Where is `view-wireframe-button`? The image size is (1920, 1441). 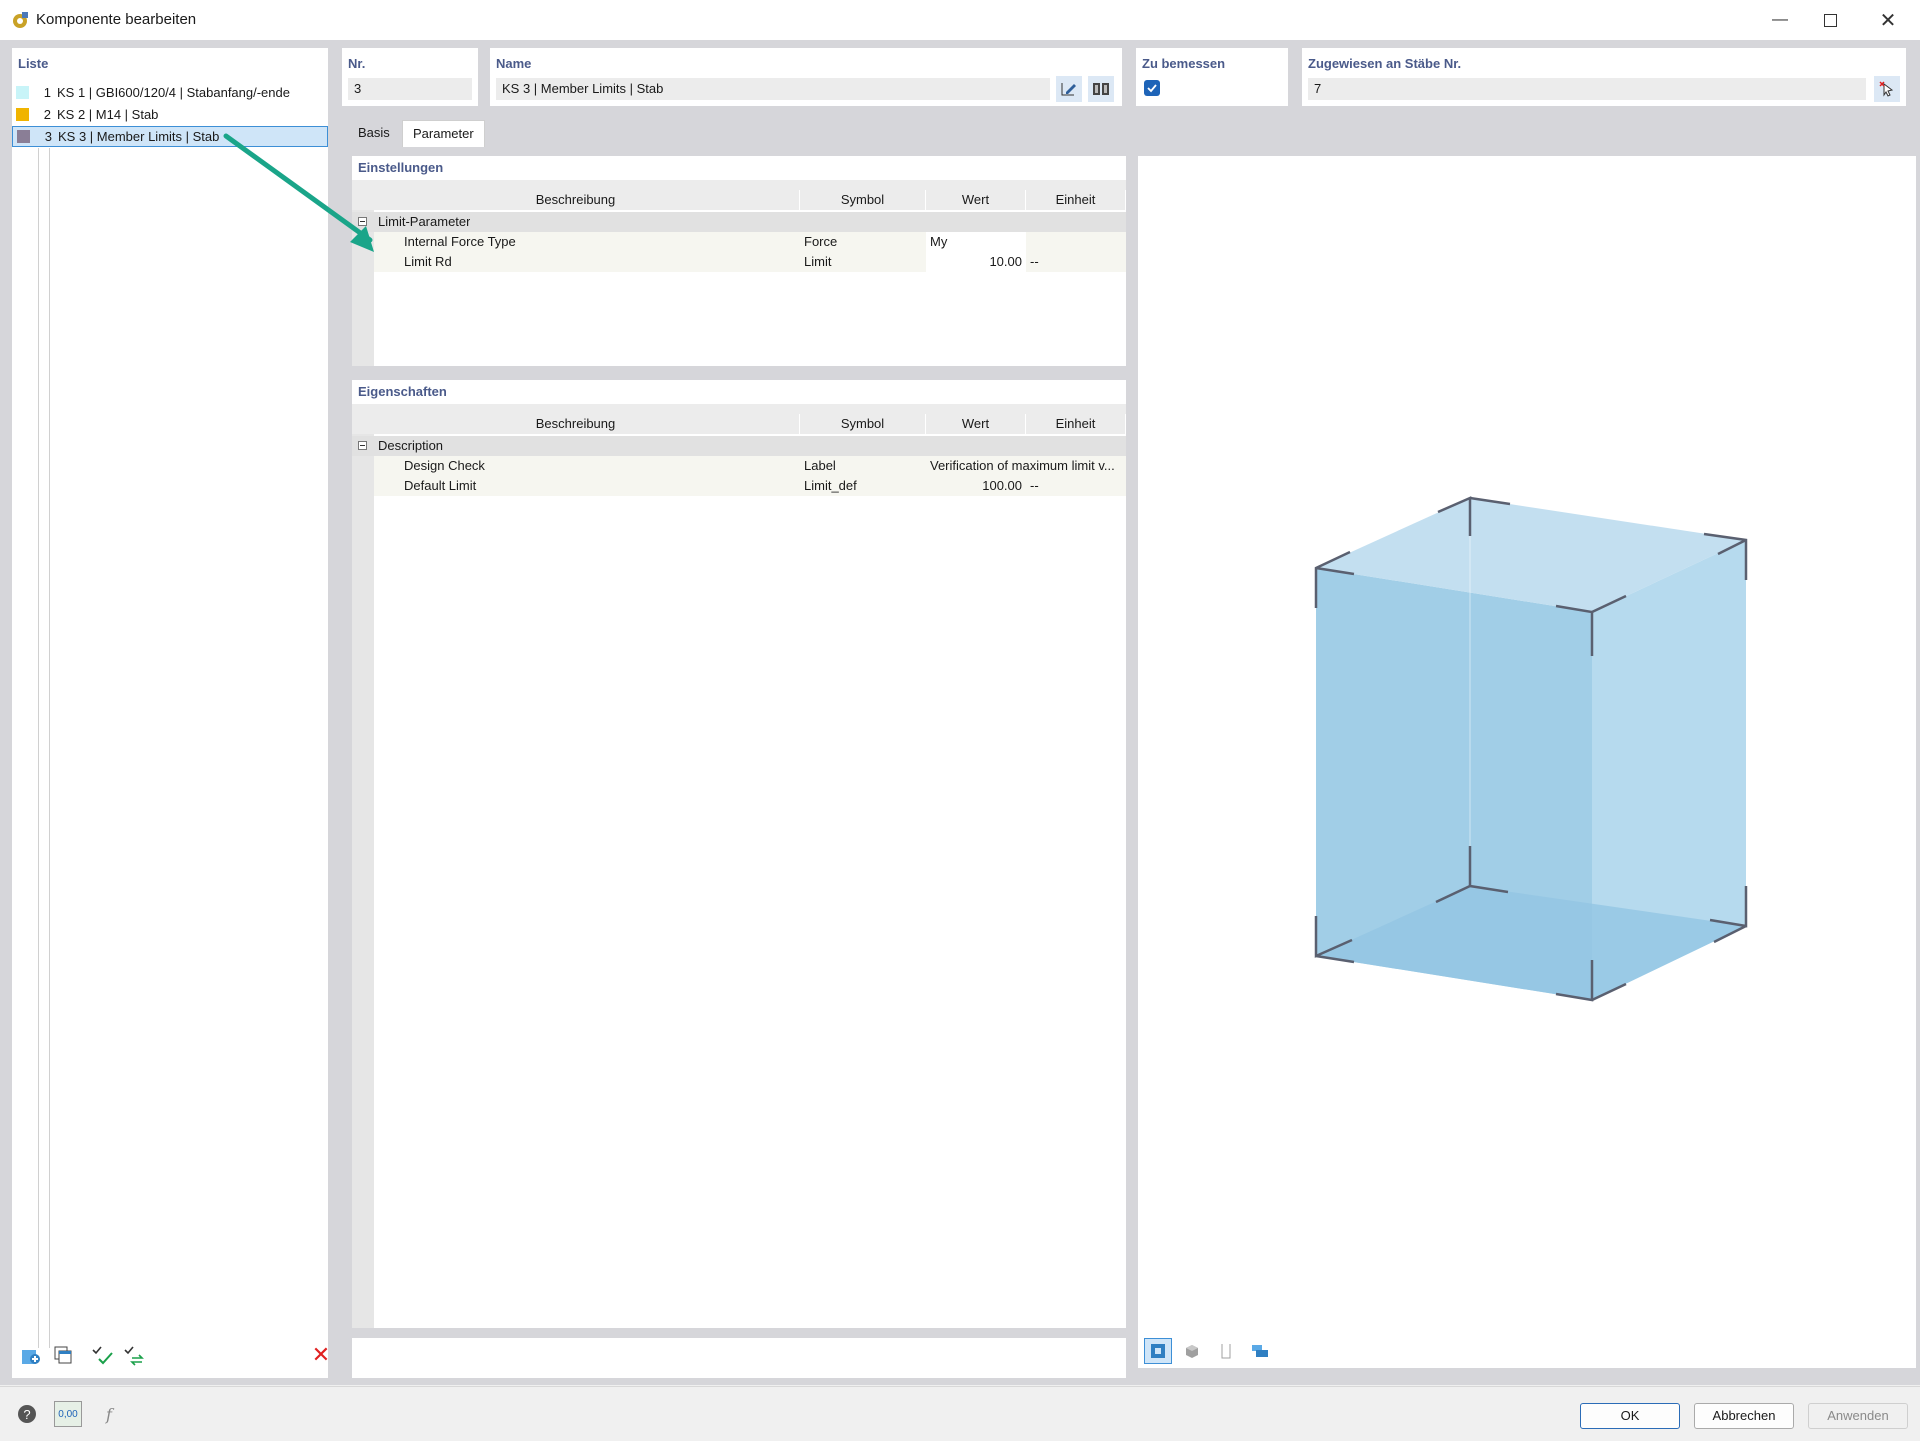 view-wireframe-button is located at coordinates (1226, 1351).